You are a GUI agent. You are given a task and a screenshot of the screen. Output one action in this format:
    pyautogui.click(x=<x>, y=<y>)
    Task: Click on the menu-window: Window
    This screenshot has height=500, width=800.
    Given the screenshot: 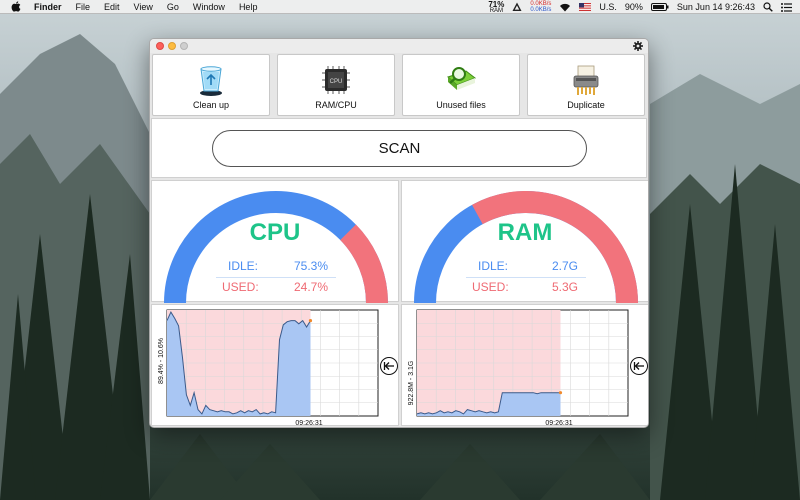 What is the action you would take?
    pyautogui.click(x=209, y=7)
    